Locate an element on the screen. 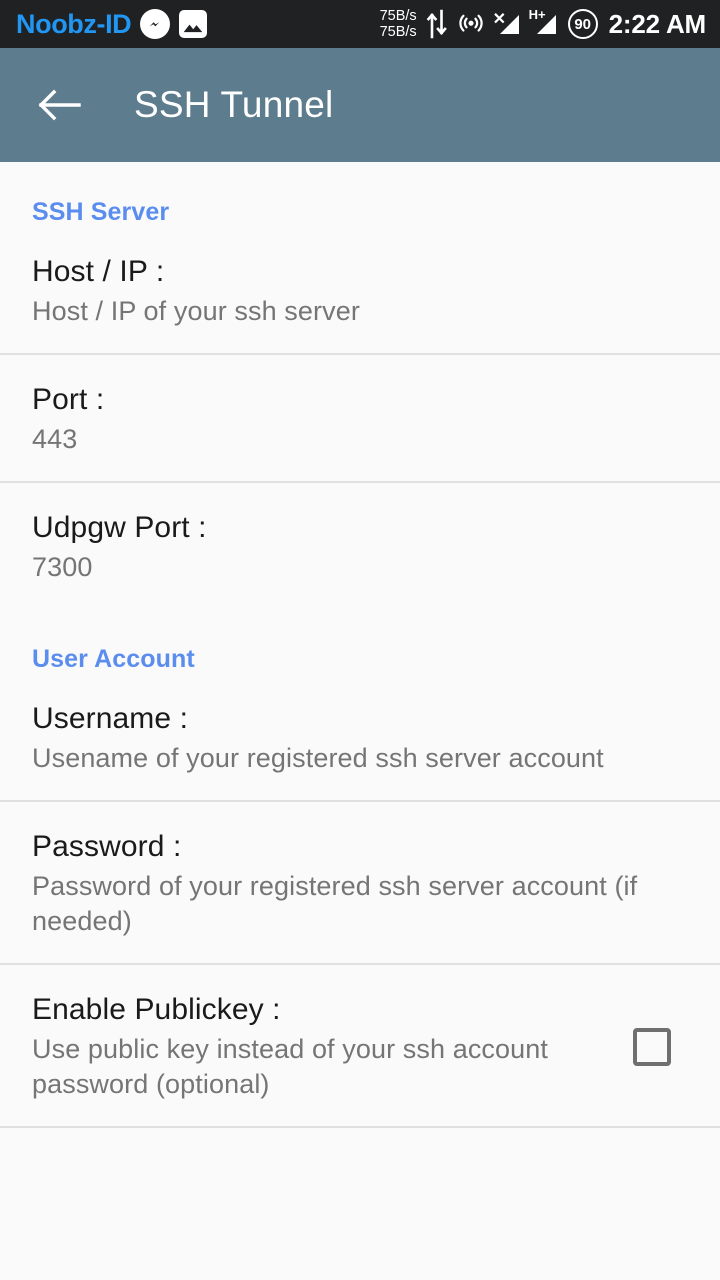  signal-bars-icon: H+ is located at coordinates (543, 22).